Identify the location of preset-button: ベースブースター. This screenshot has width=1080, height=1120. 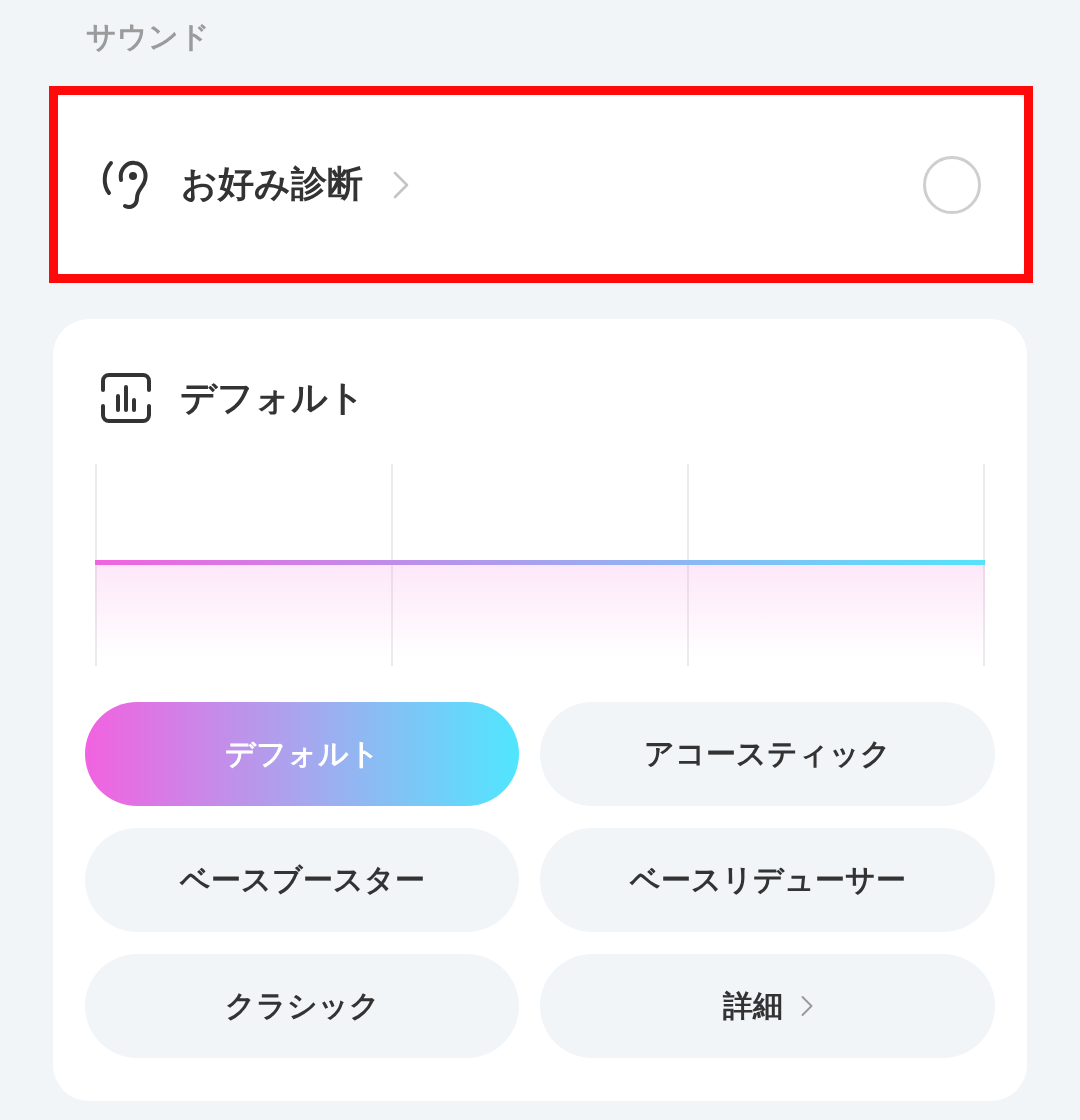
(302, 880).